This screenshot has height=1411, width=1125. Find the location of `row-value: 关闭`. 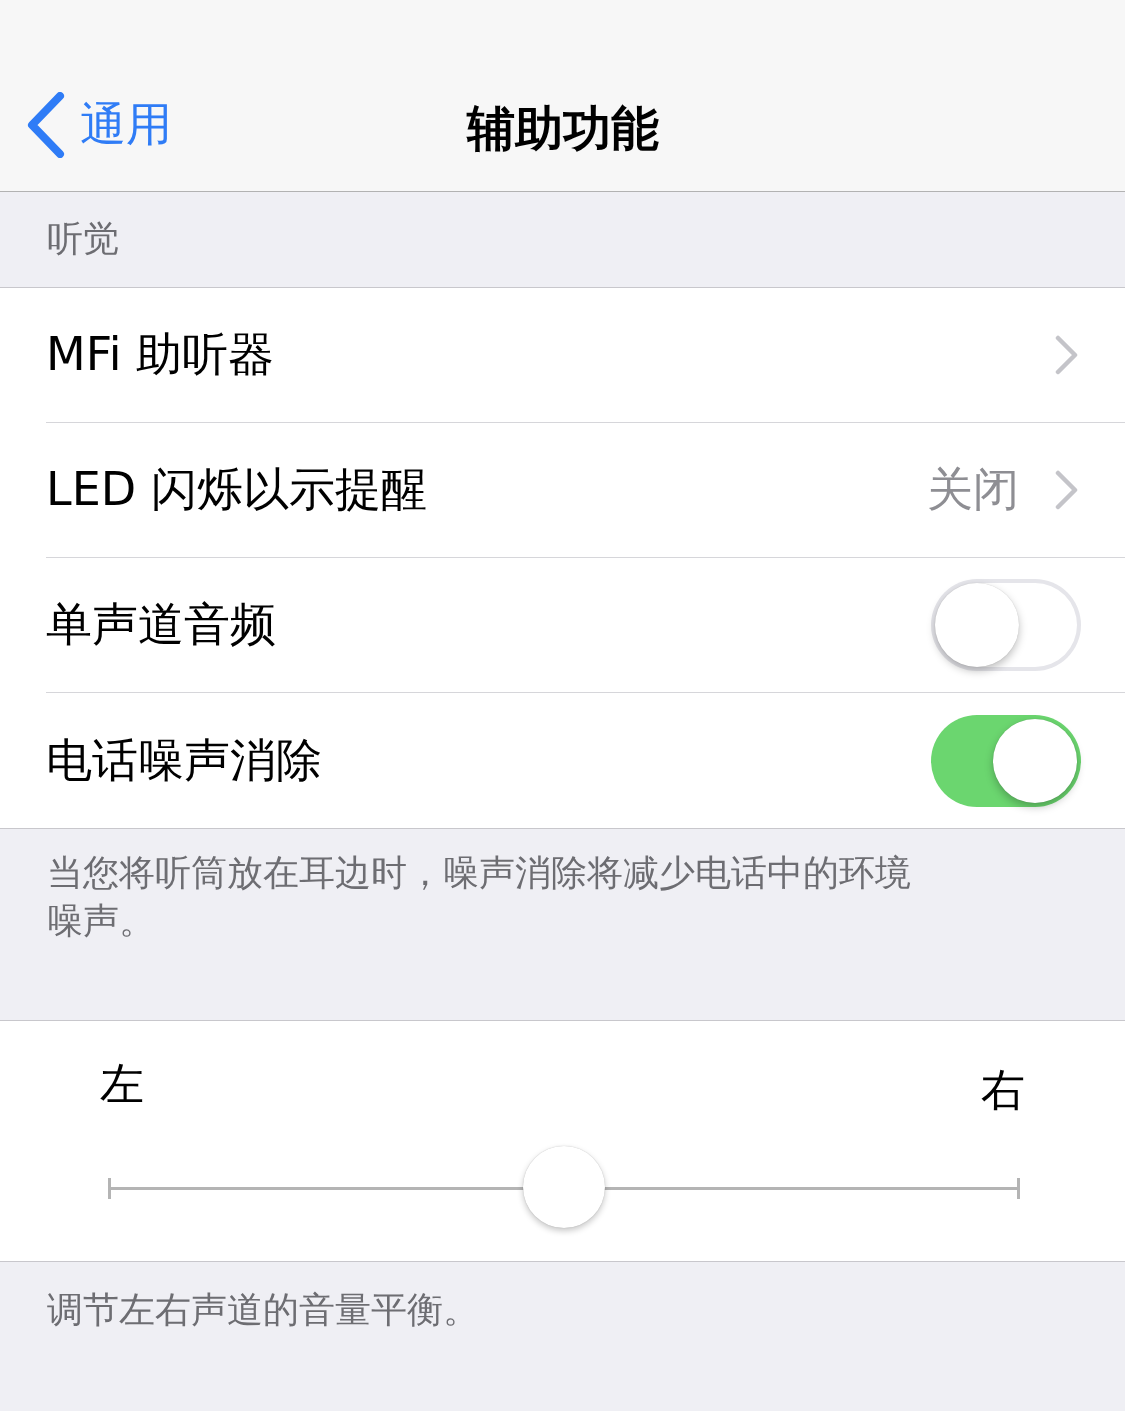

row-value: 关闭 is located at coordinates (973, 489).